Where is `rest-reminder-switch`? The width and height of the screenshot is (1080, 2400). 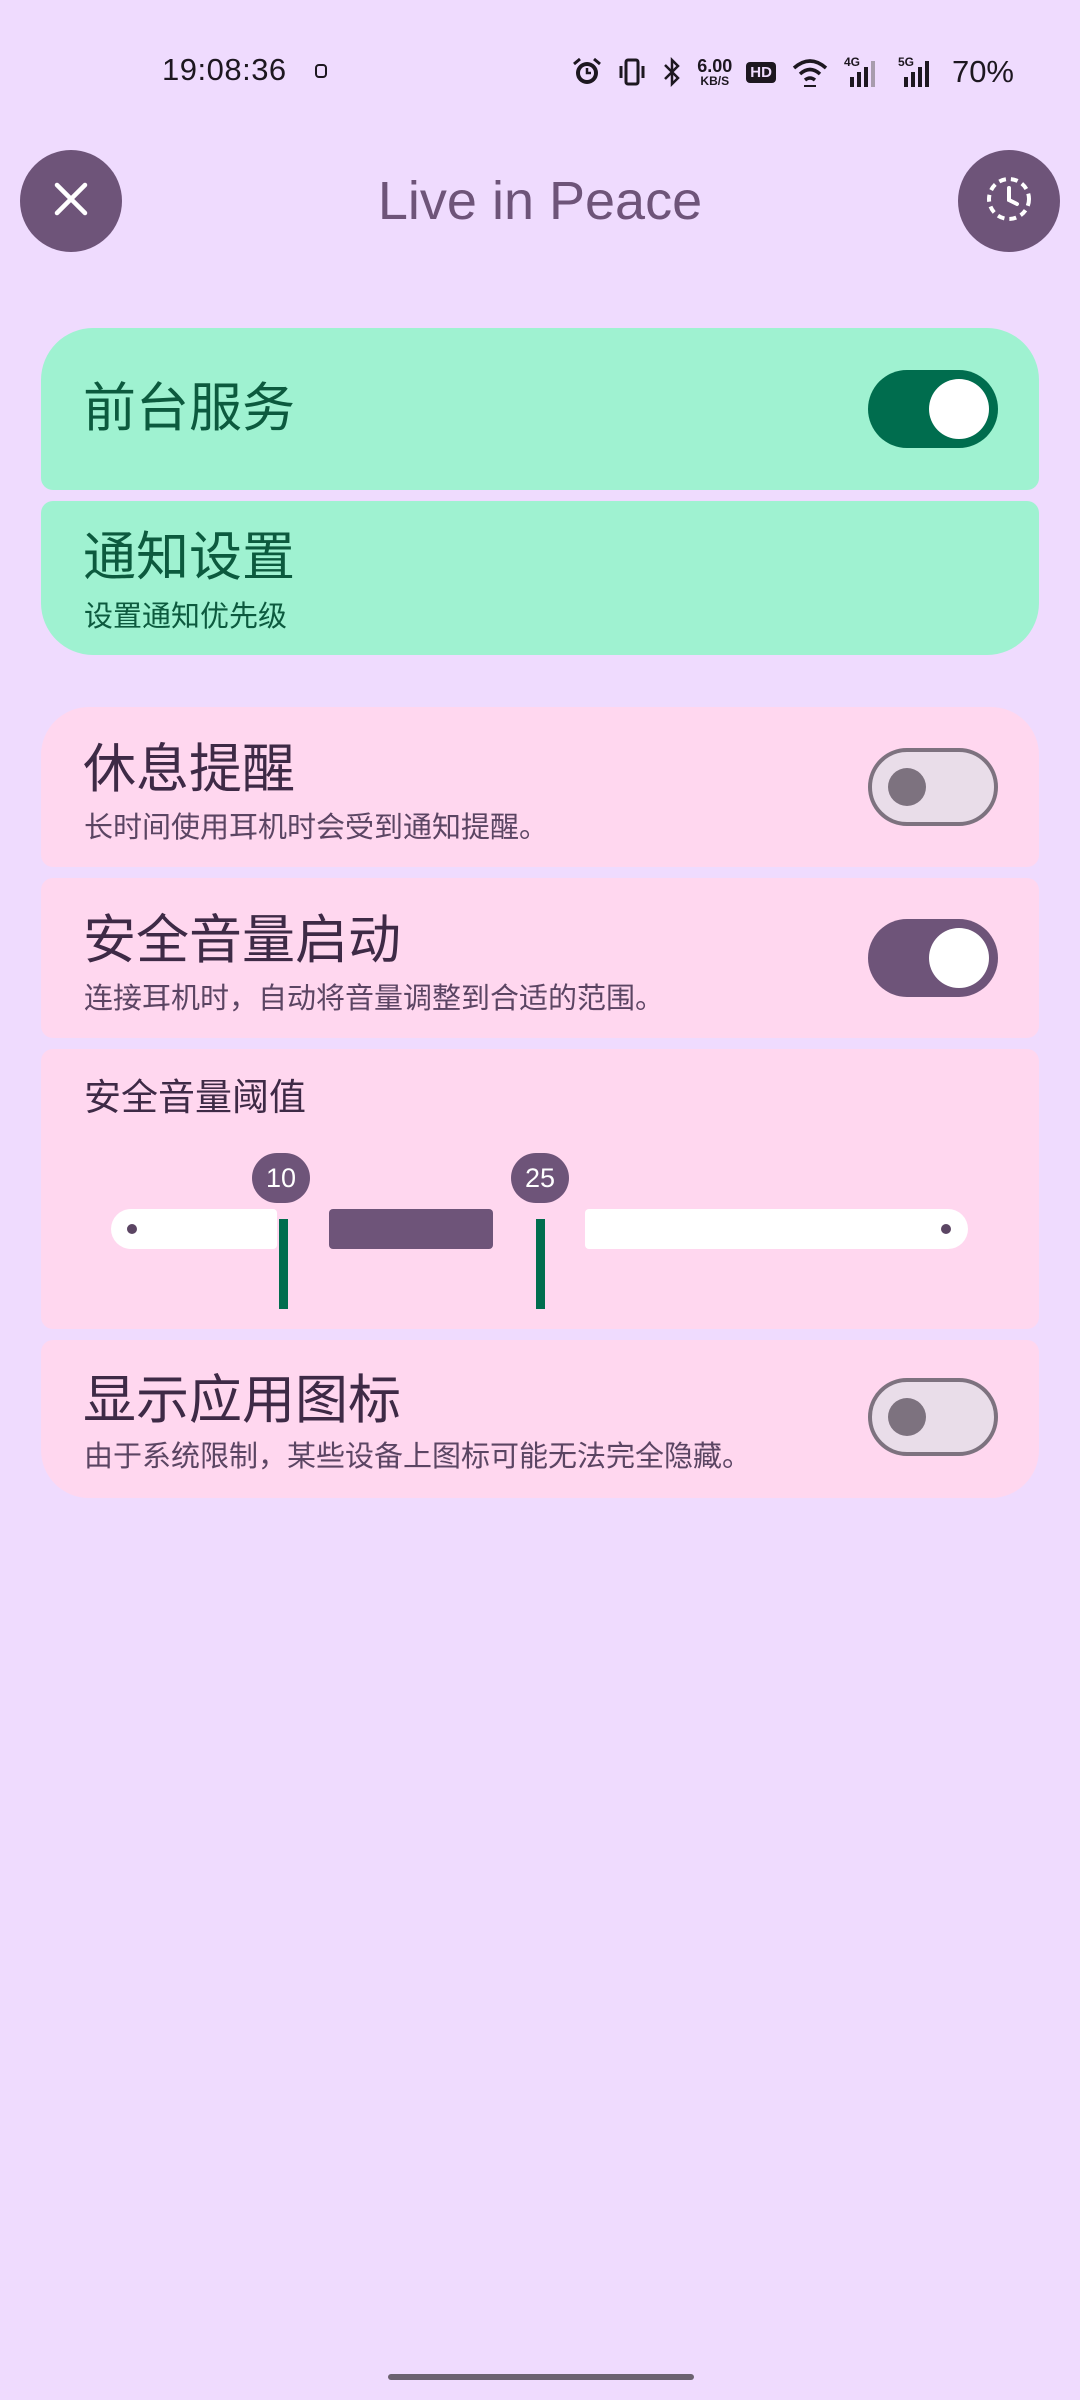 rest-reminder-switch is located at coordinates (933, 787).